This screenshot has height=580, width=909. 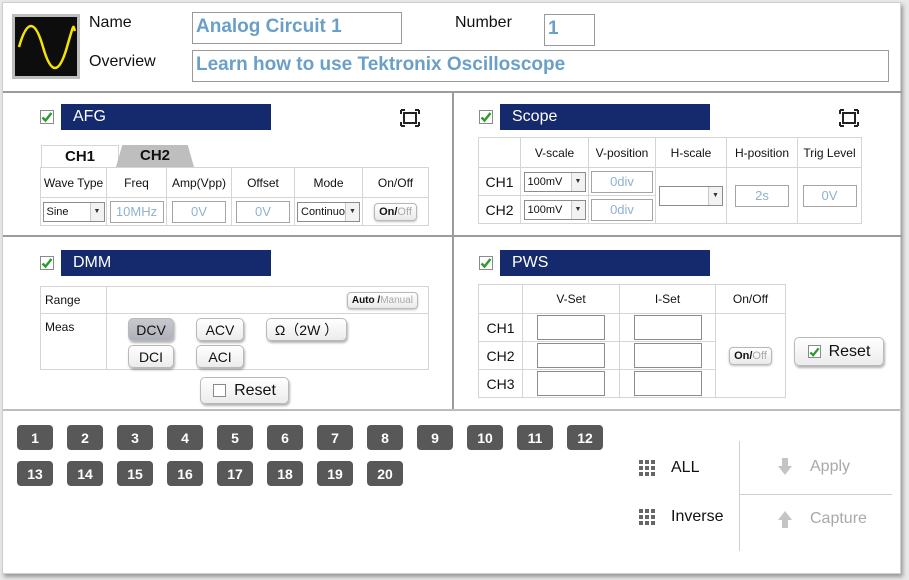 I want to click on scope-row-label: CH2, so click(x=499, y=209).